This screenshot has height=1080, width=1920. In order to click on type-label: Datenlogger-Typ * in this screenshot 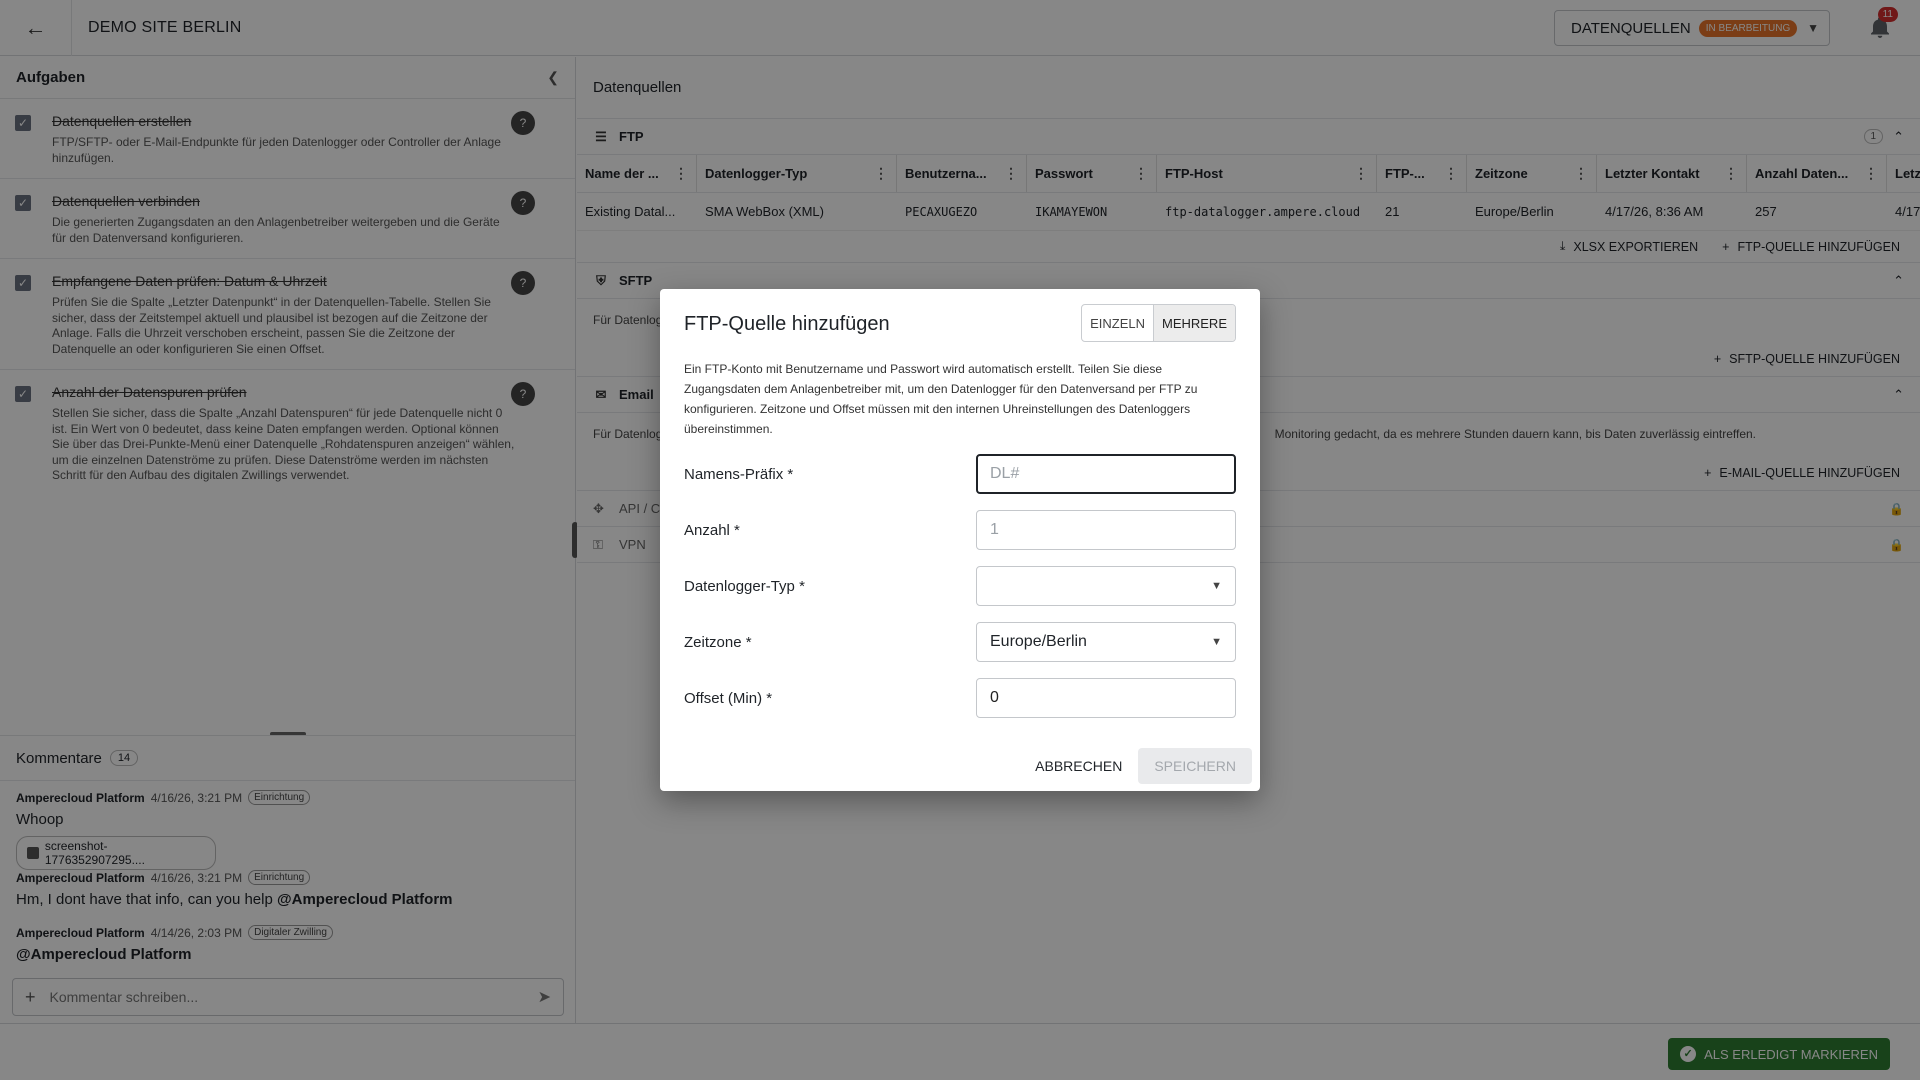, I will do `click(744, 586)`.